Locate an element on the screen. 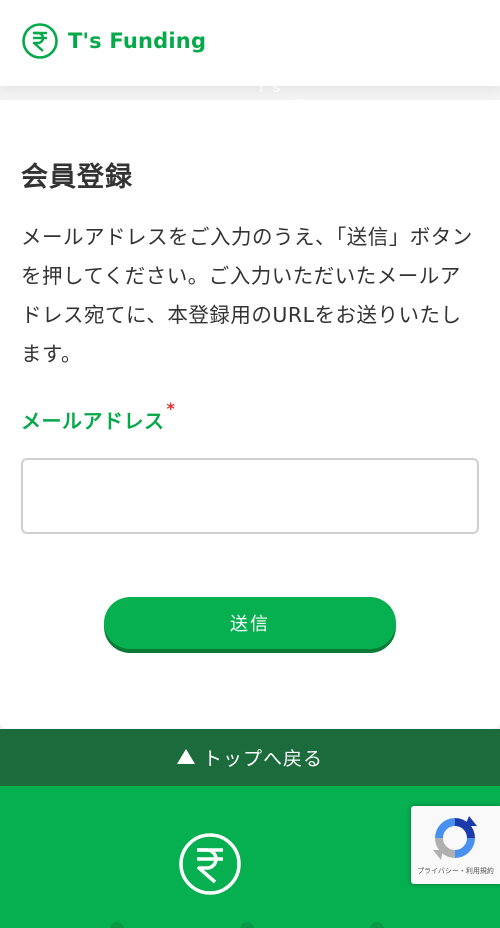 The height and width of the screenshot is (928, 500). page-title: 会員登録 is located at coordinates (77, 177).